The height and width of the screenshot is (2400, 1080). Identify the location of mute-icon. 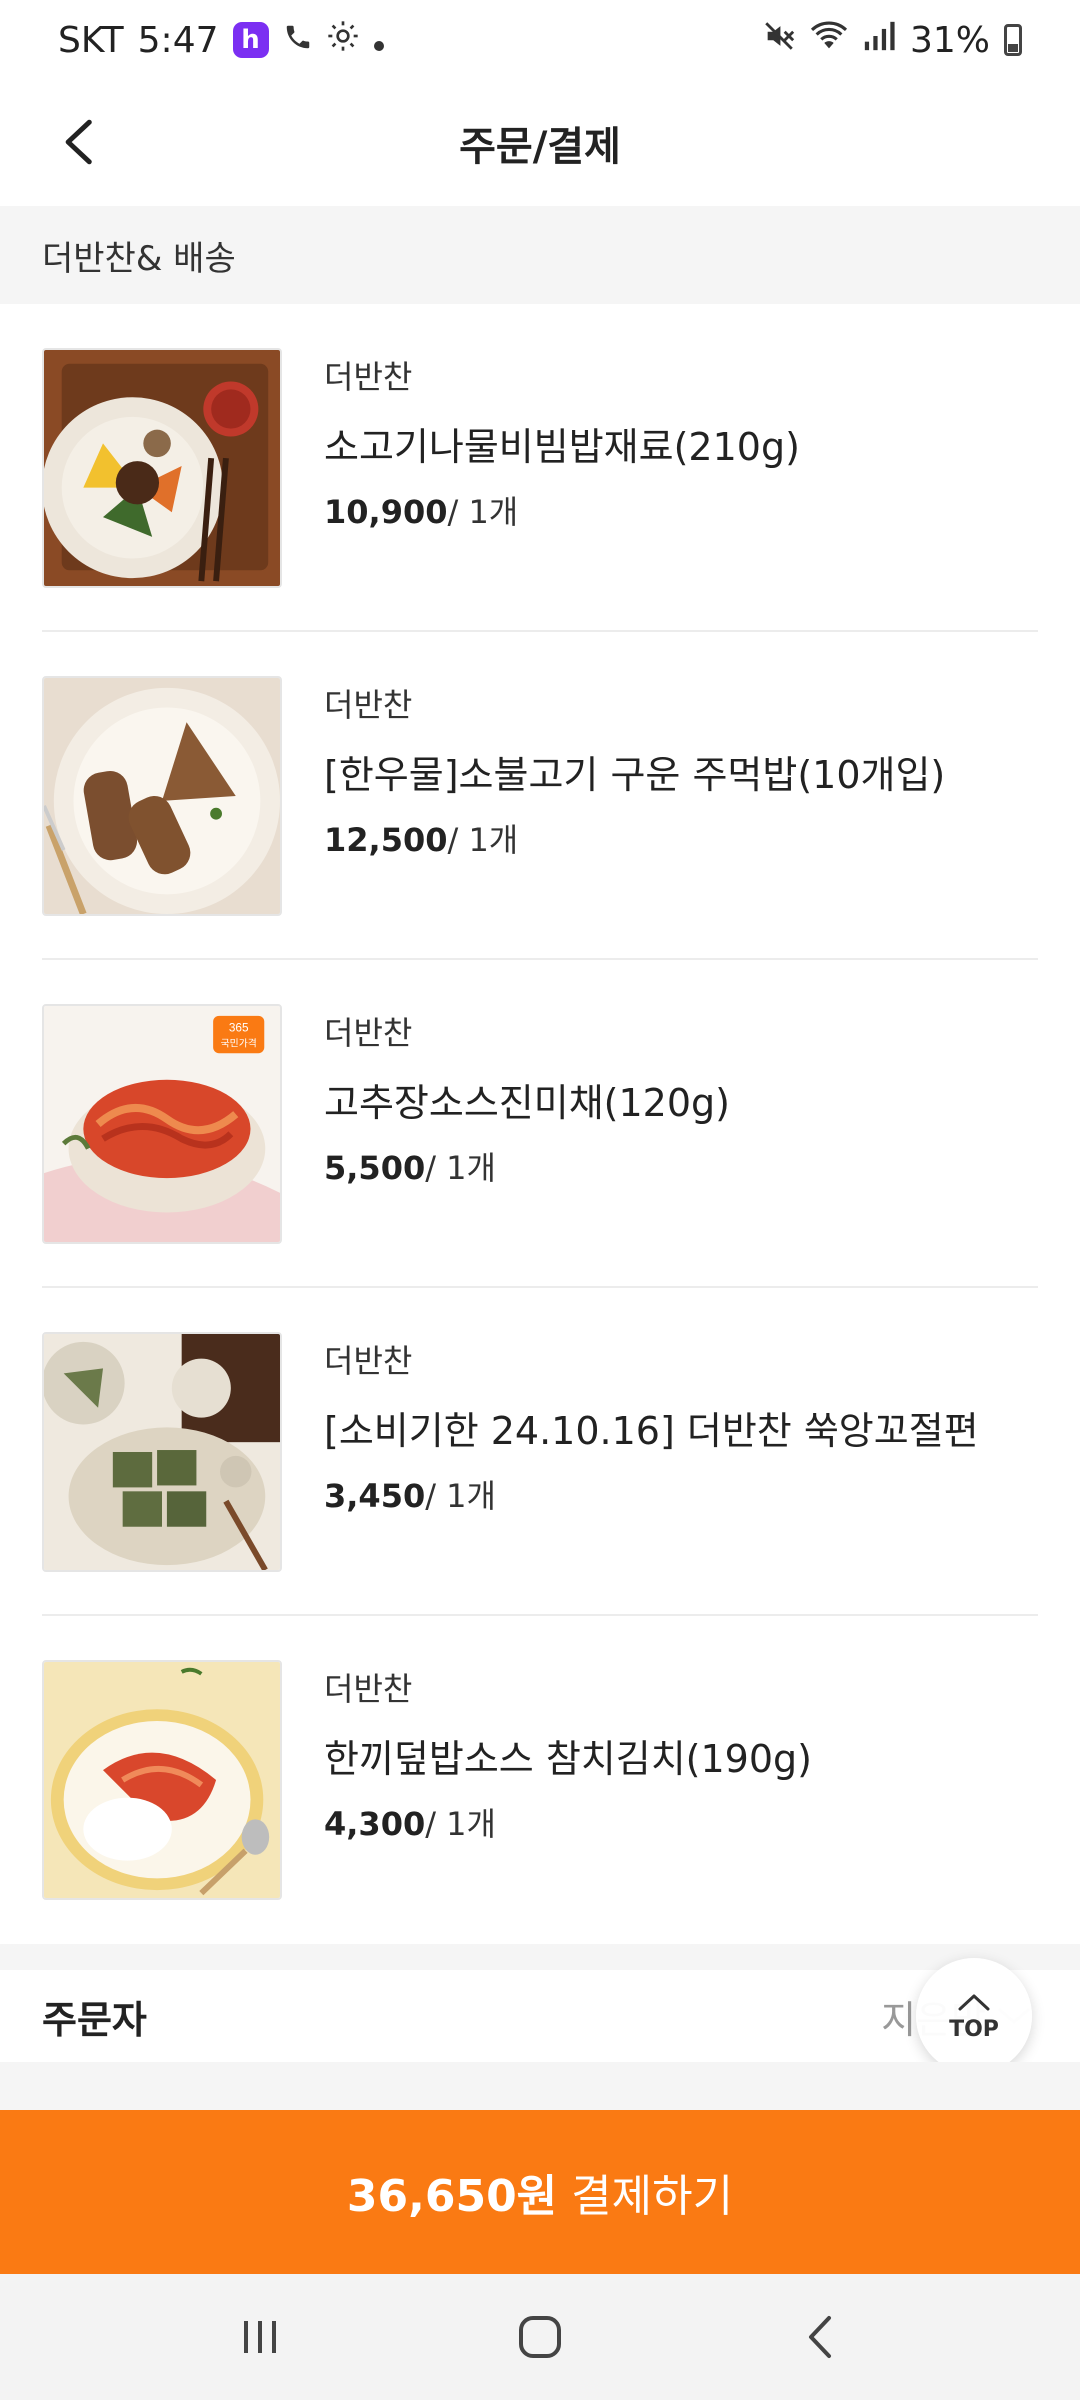
(779, 40).